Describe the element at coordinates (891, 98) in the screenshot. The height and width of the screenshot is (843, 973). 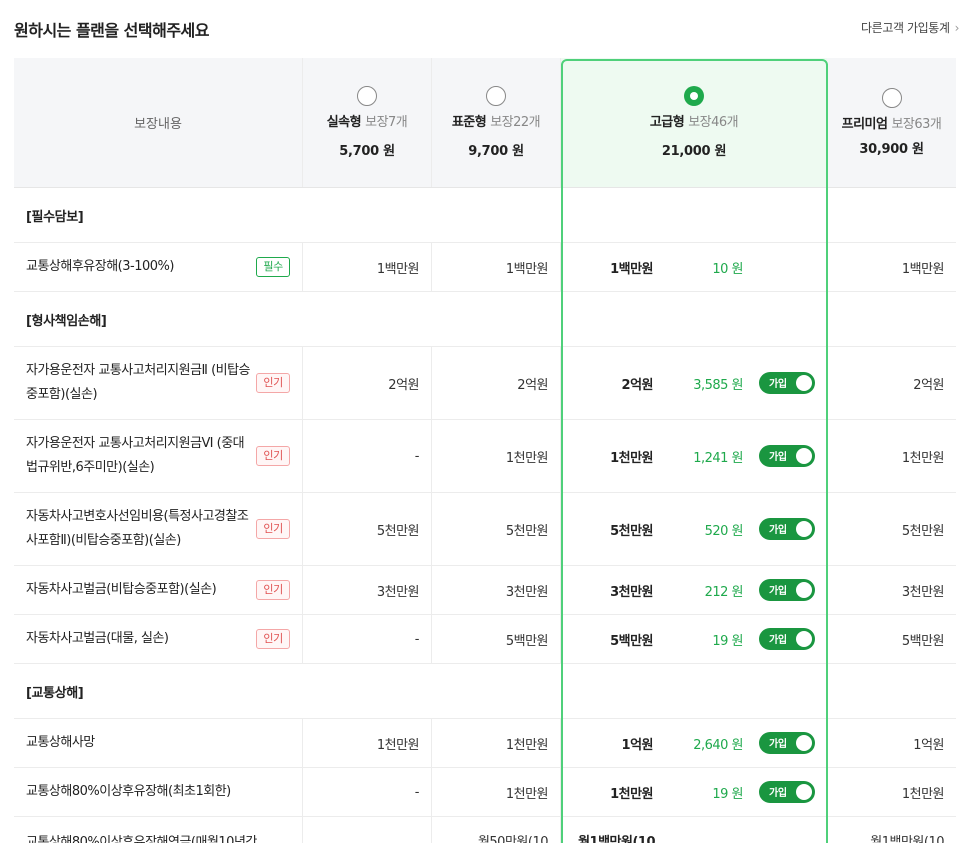
I see `plan-radio-premium` at that location.